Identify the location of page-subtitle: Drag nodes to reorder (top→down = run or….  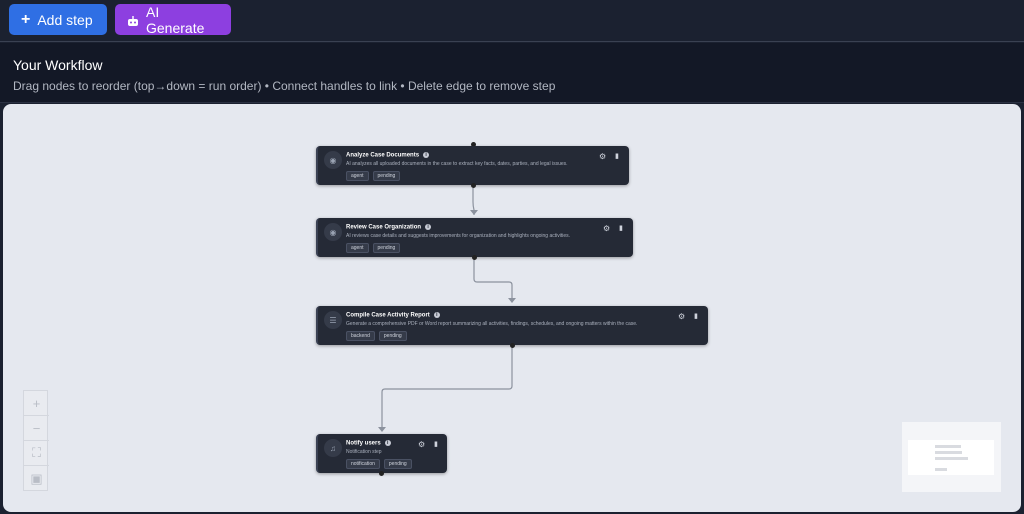
(284, 86).